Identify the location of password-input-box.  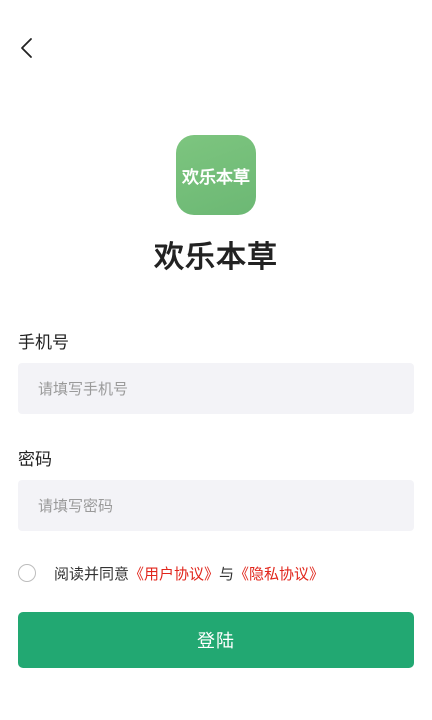
(216, 505).